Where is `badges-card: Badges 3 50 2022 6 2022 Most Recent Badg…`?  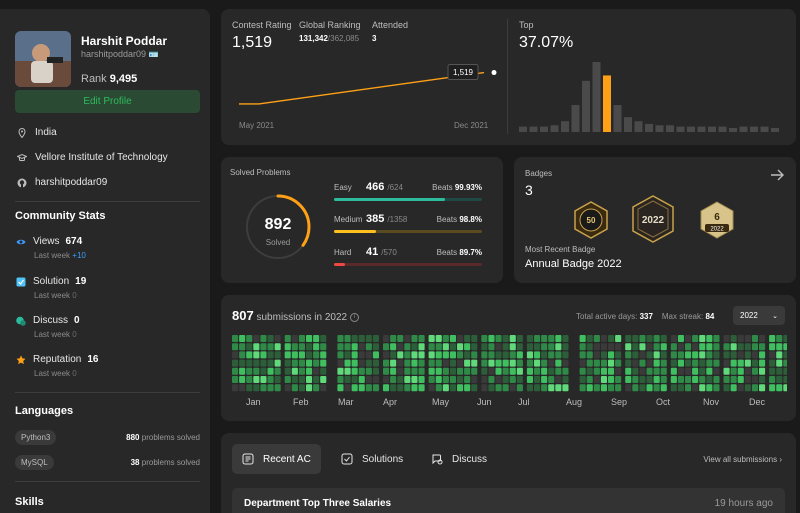 badges-card: Badges 3 50 2022 6 2022 Most Recent Badg… is located at coordinates (655, 220).